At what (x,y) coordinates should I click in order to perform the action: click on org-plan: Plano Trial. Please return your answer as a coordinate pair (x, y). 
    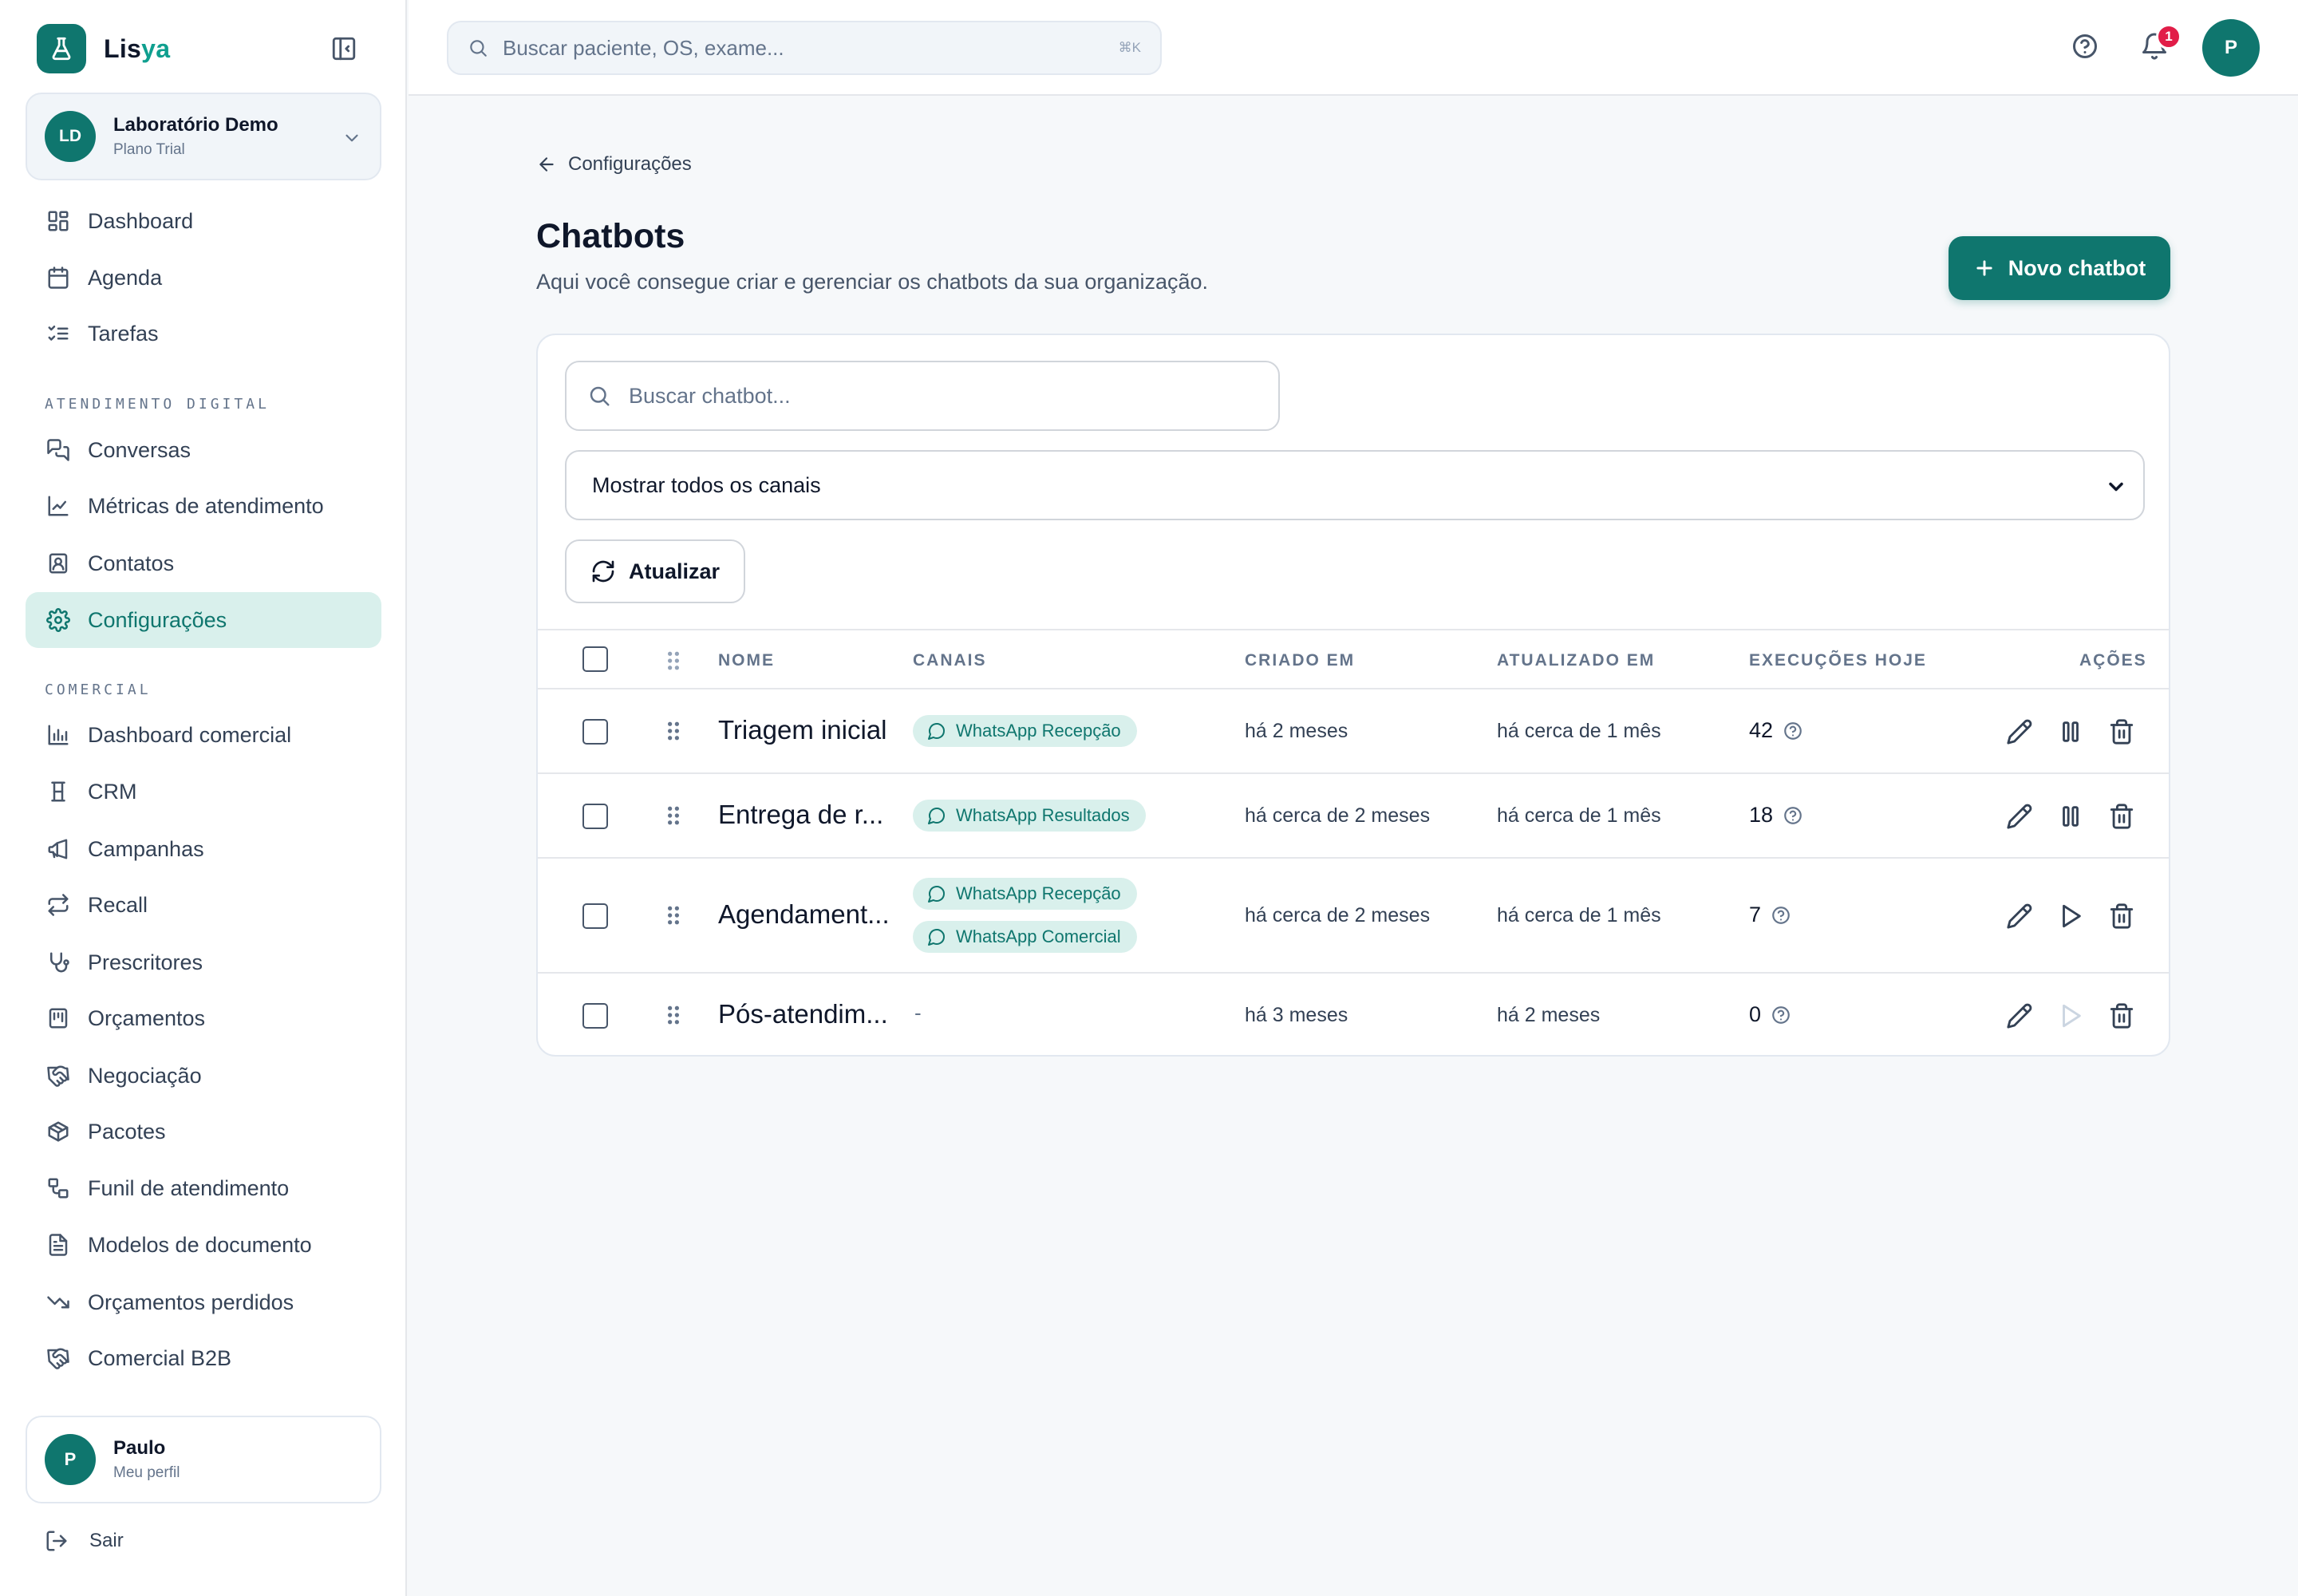
    Looking at the image, I should click on (149, 149).